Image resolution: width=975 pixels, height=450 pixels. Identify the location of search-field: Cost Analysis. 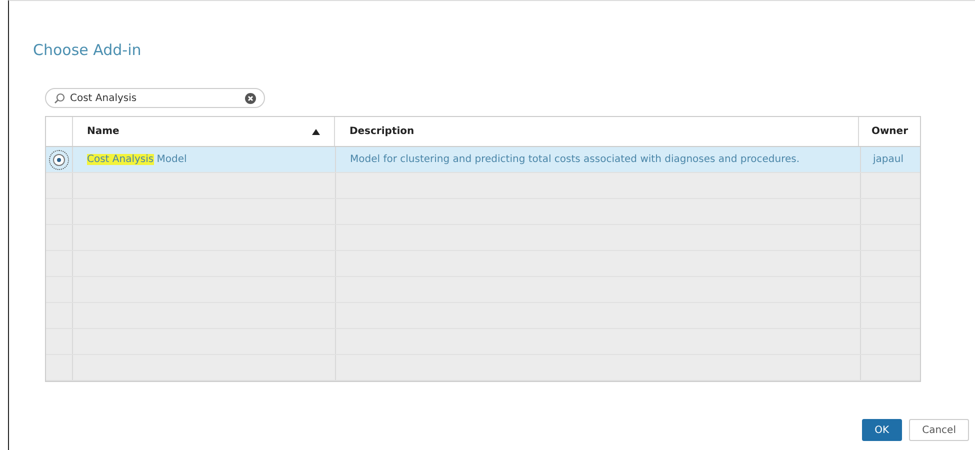
(155, 98).